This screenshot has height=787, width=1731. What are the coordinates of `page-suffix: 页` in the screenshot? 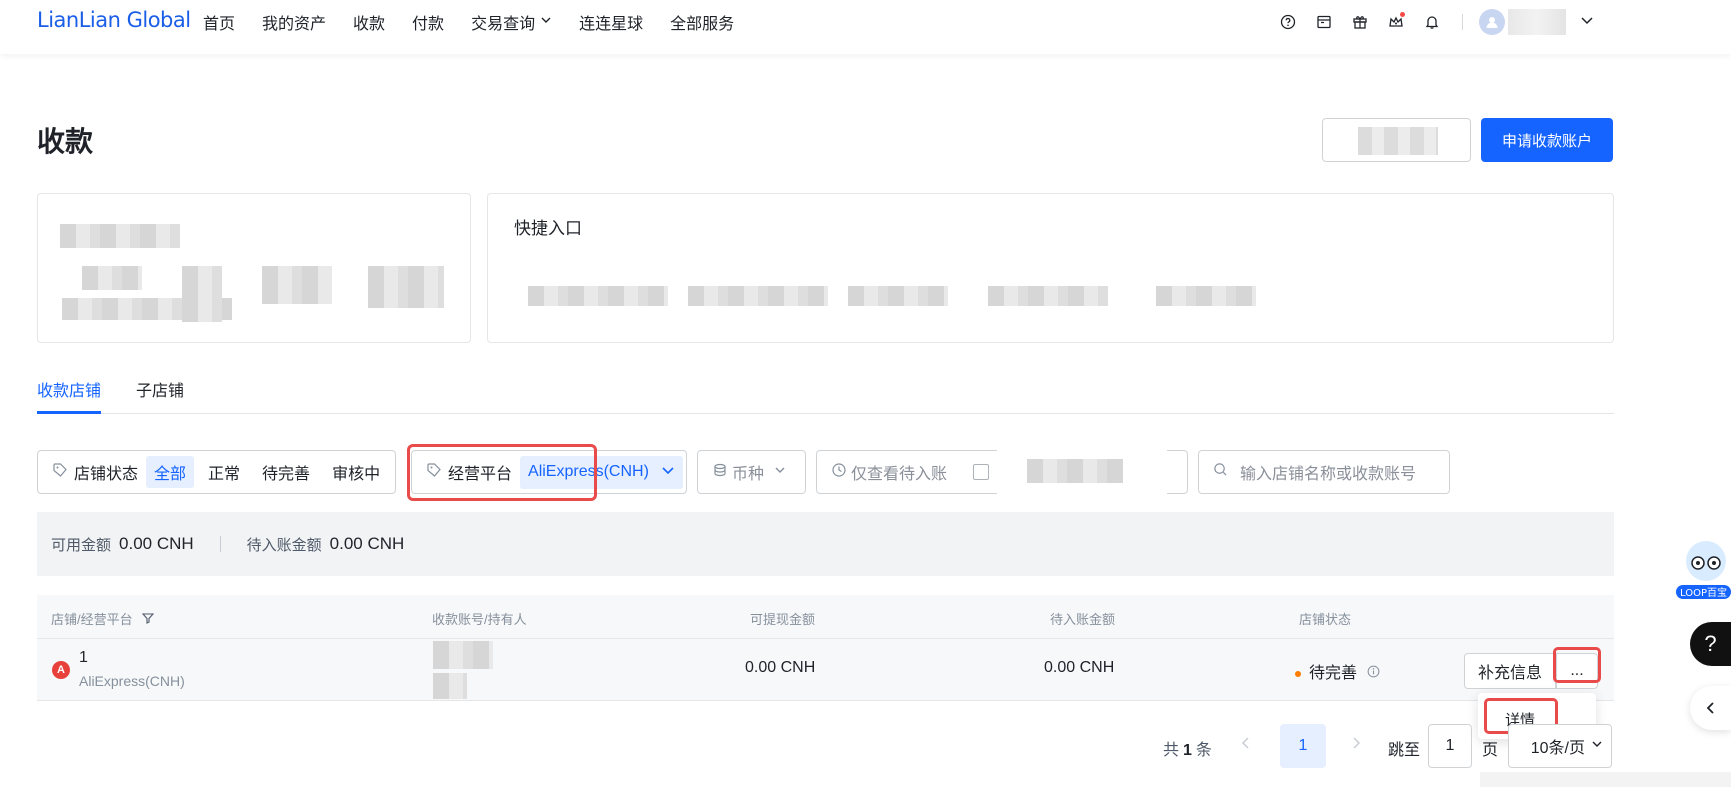 It's located at (1490, 750).